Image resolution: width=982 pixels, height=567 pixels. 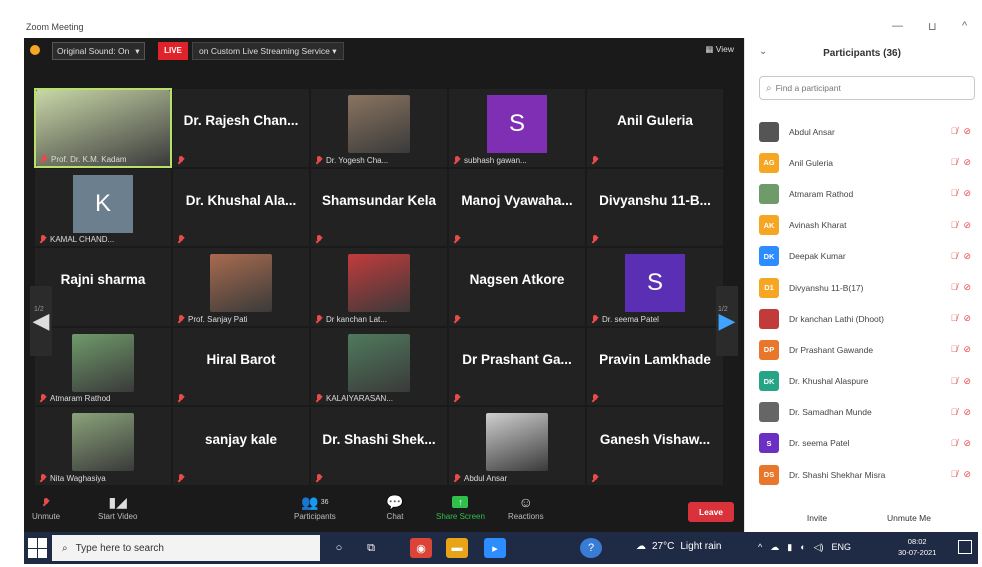 I want to click on participant-row: DK Dr. Khushal Alaspure 🎙̸ ⊘, so click(x=867, y=381).